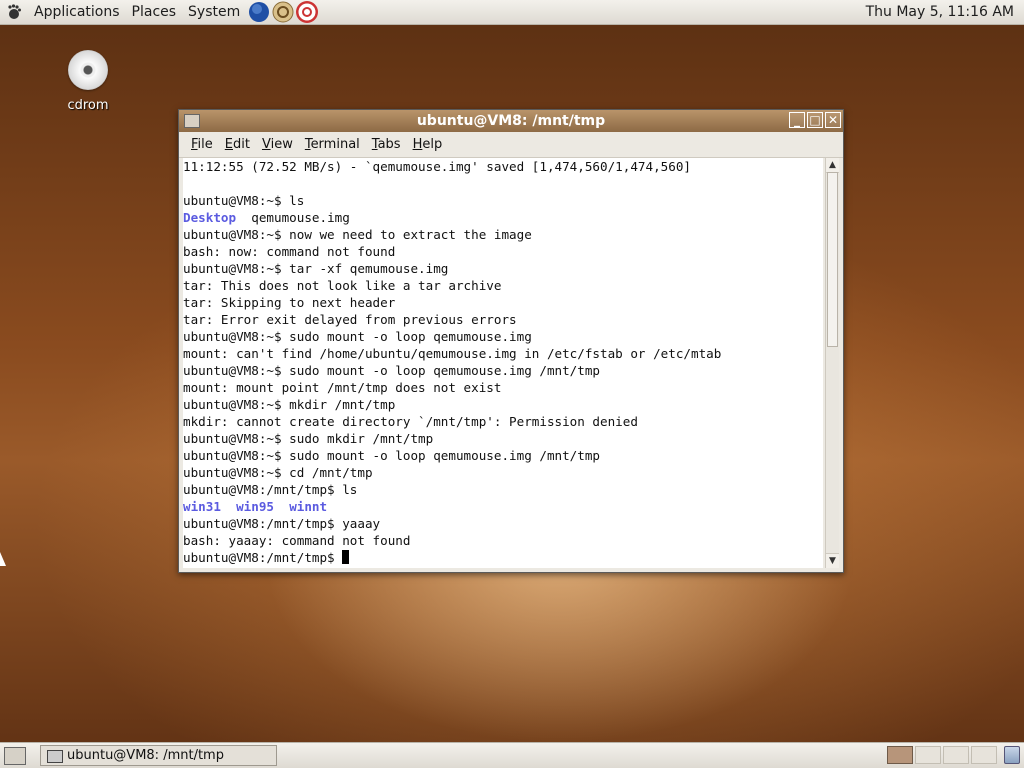 Image resolution: width=1024 pixels, height=768 pixels. I want to click on cdrom-icon, so click(88, 70).